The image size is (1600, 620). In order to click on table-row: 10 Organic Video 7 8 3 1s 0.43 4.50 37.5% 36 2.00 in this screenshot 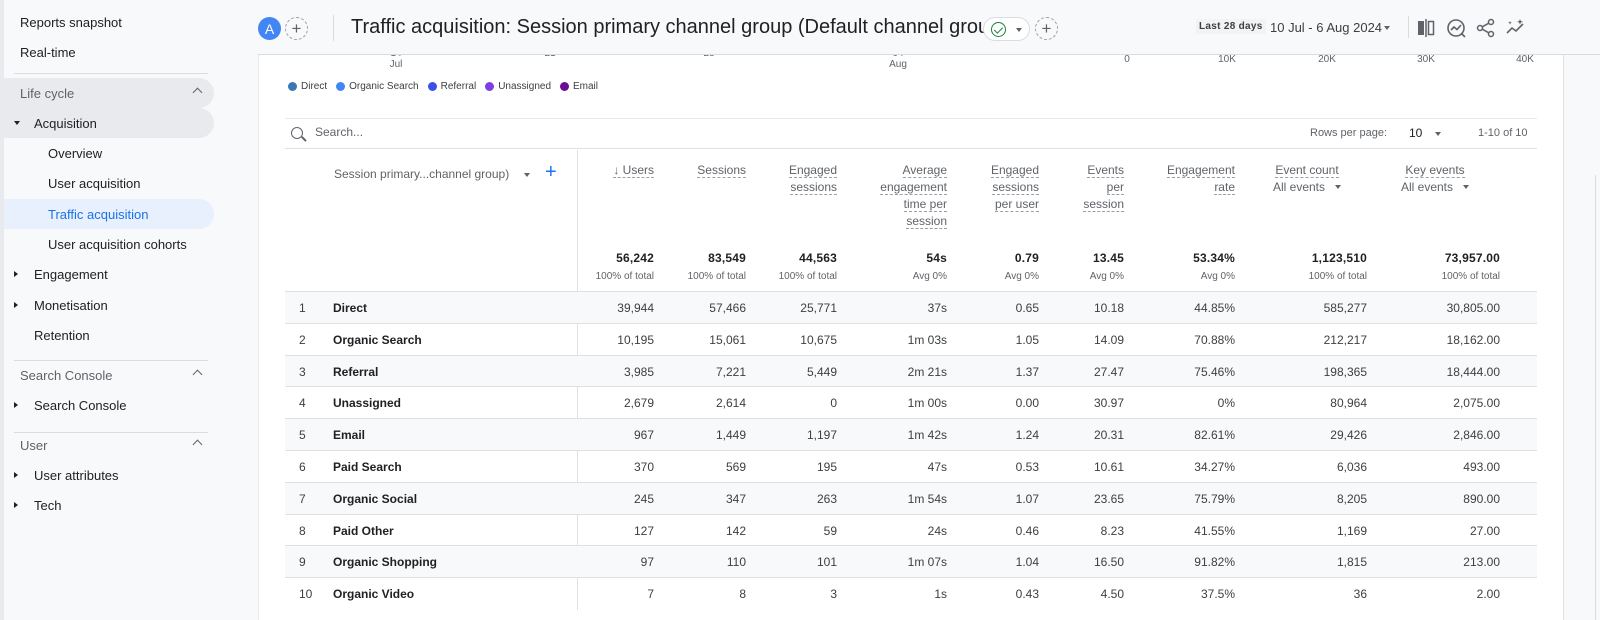, I will do `click(911, 593)`.